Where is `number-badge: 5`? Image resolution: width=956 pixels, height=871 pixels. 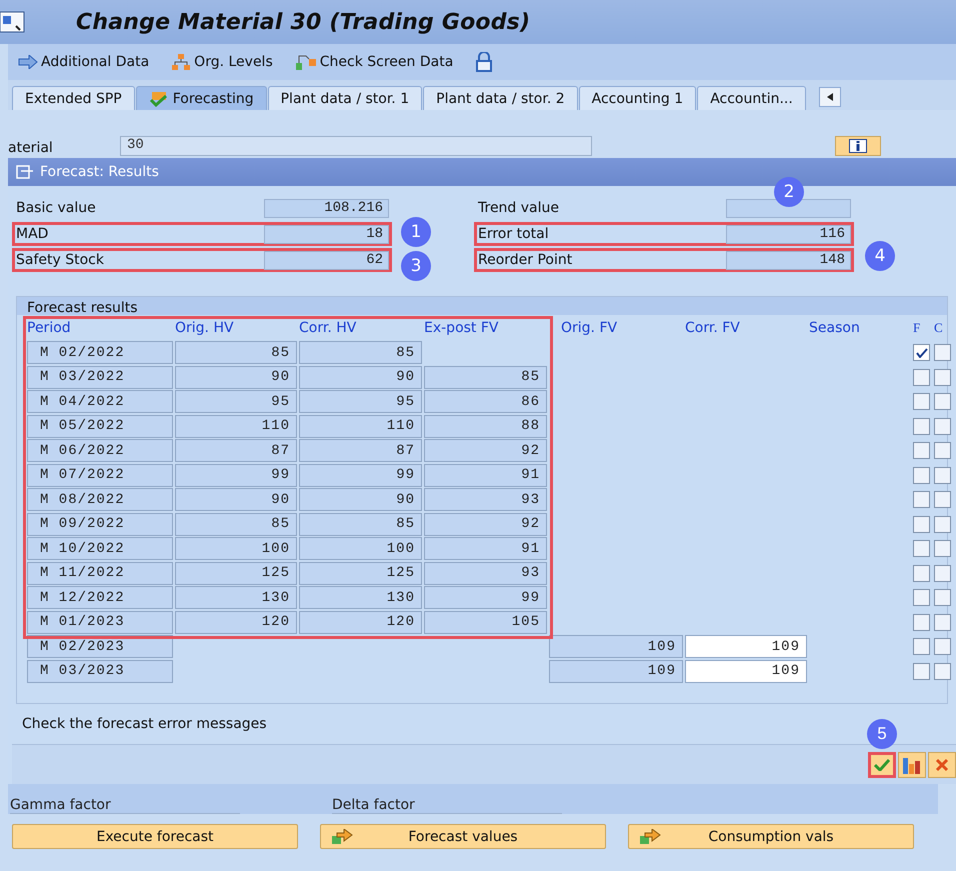 number-badge: 5 is located at coordinates (882, 733).